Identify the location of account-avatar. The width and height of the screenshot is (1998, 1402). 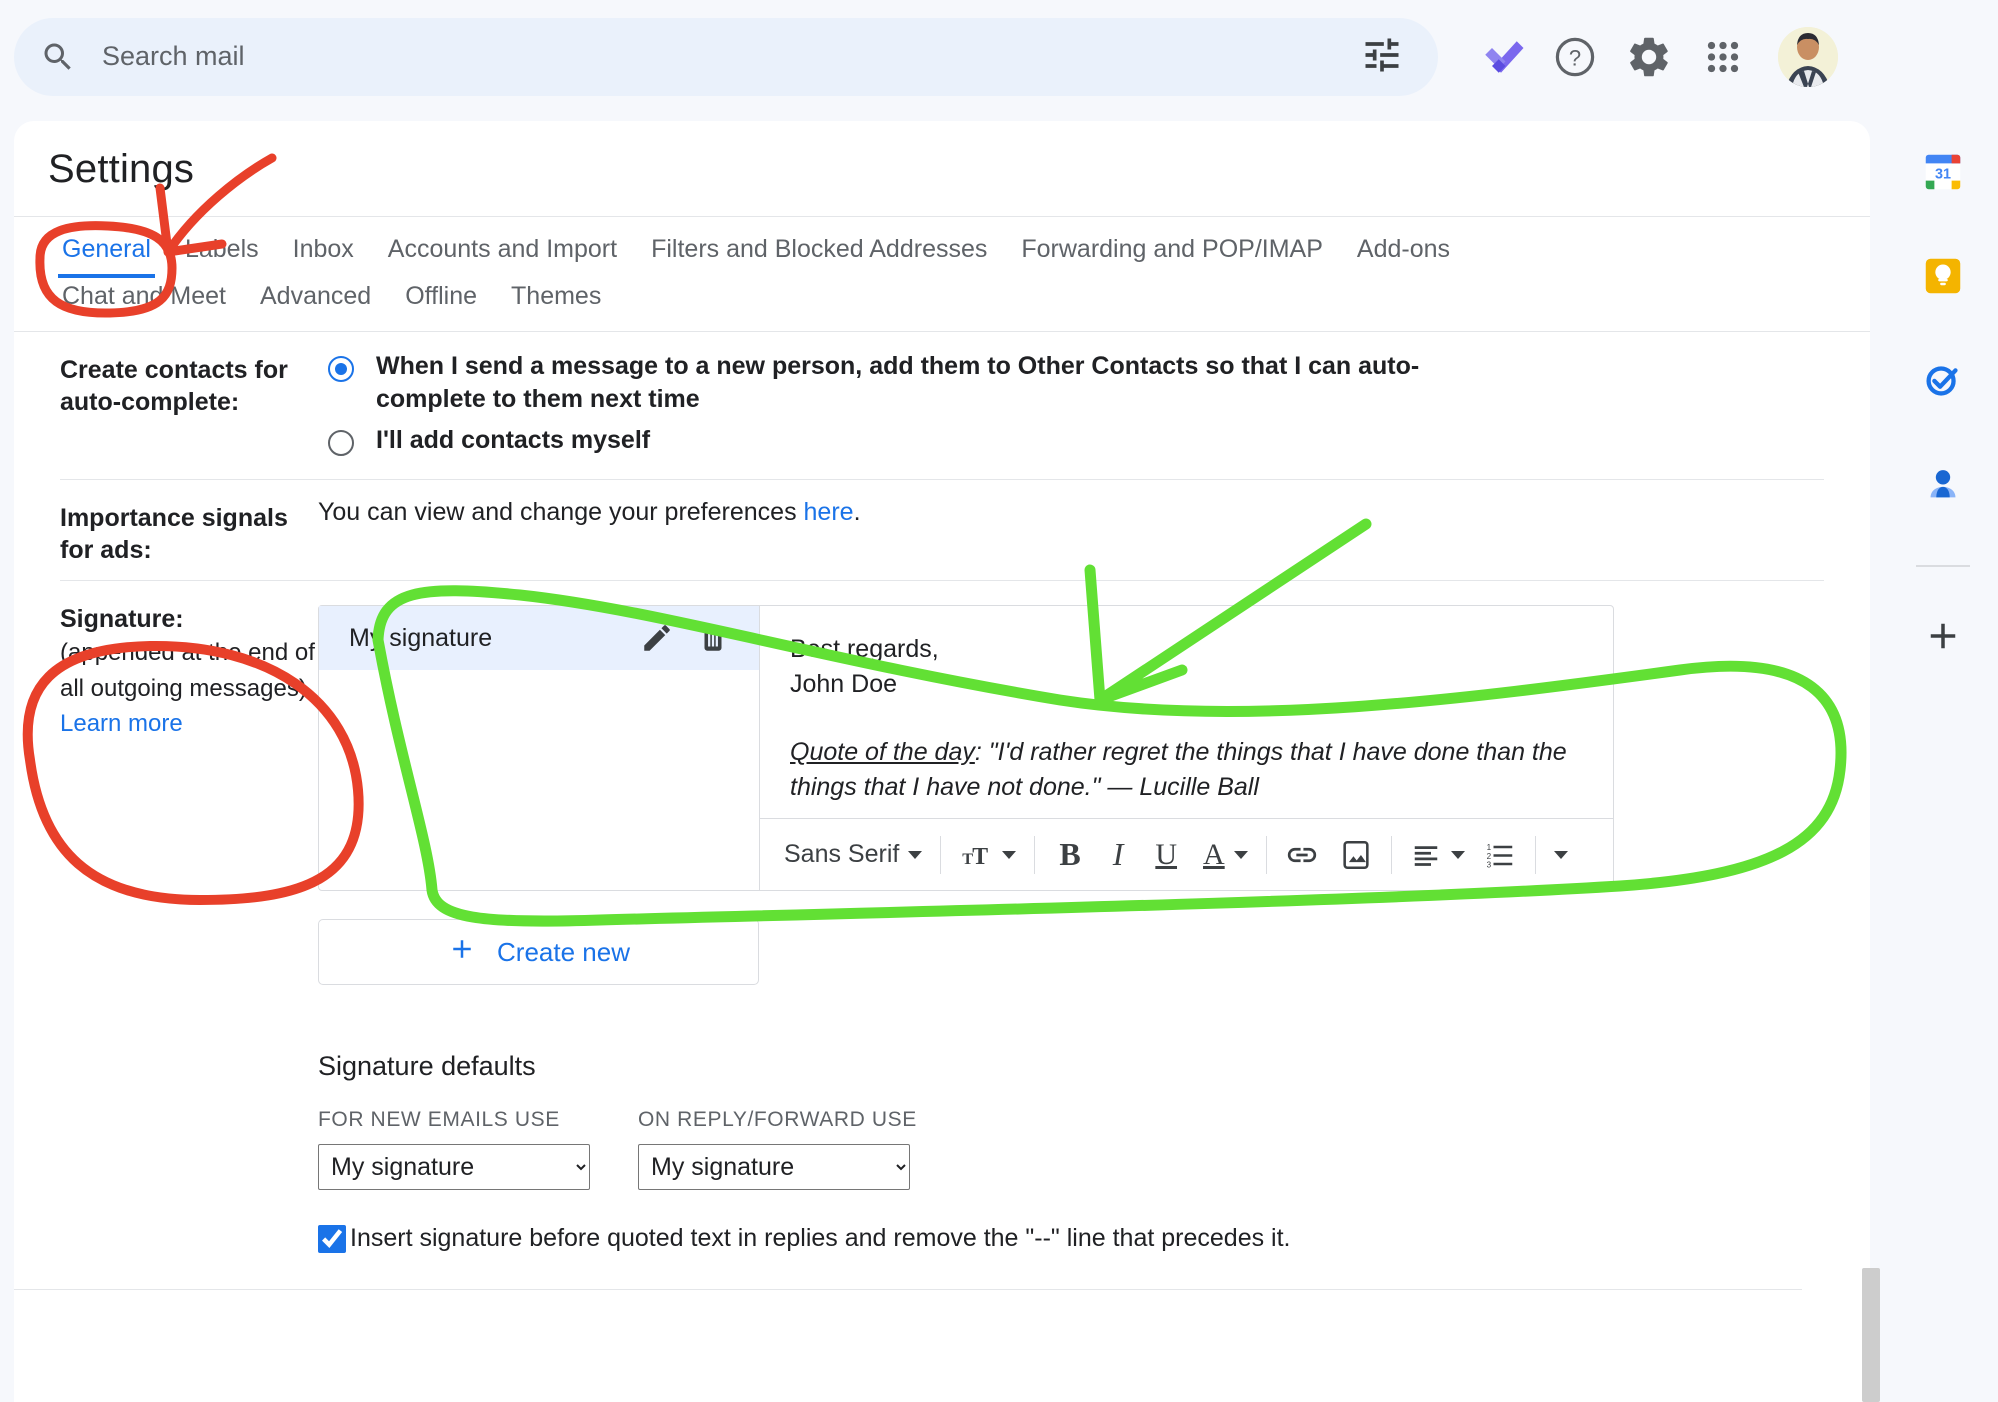
(1808, 56).